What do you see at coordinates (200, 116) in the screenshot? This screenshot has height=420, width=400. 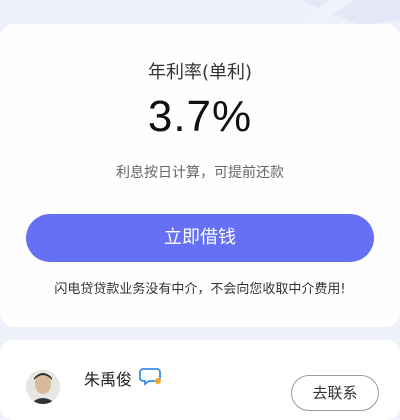 I see `annual-rate-value: 3.7%` at bounding box center [200, 116].